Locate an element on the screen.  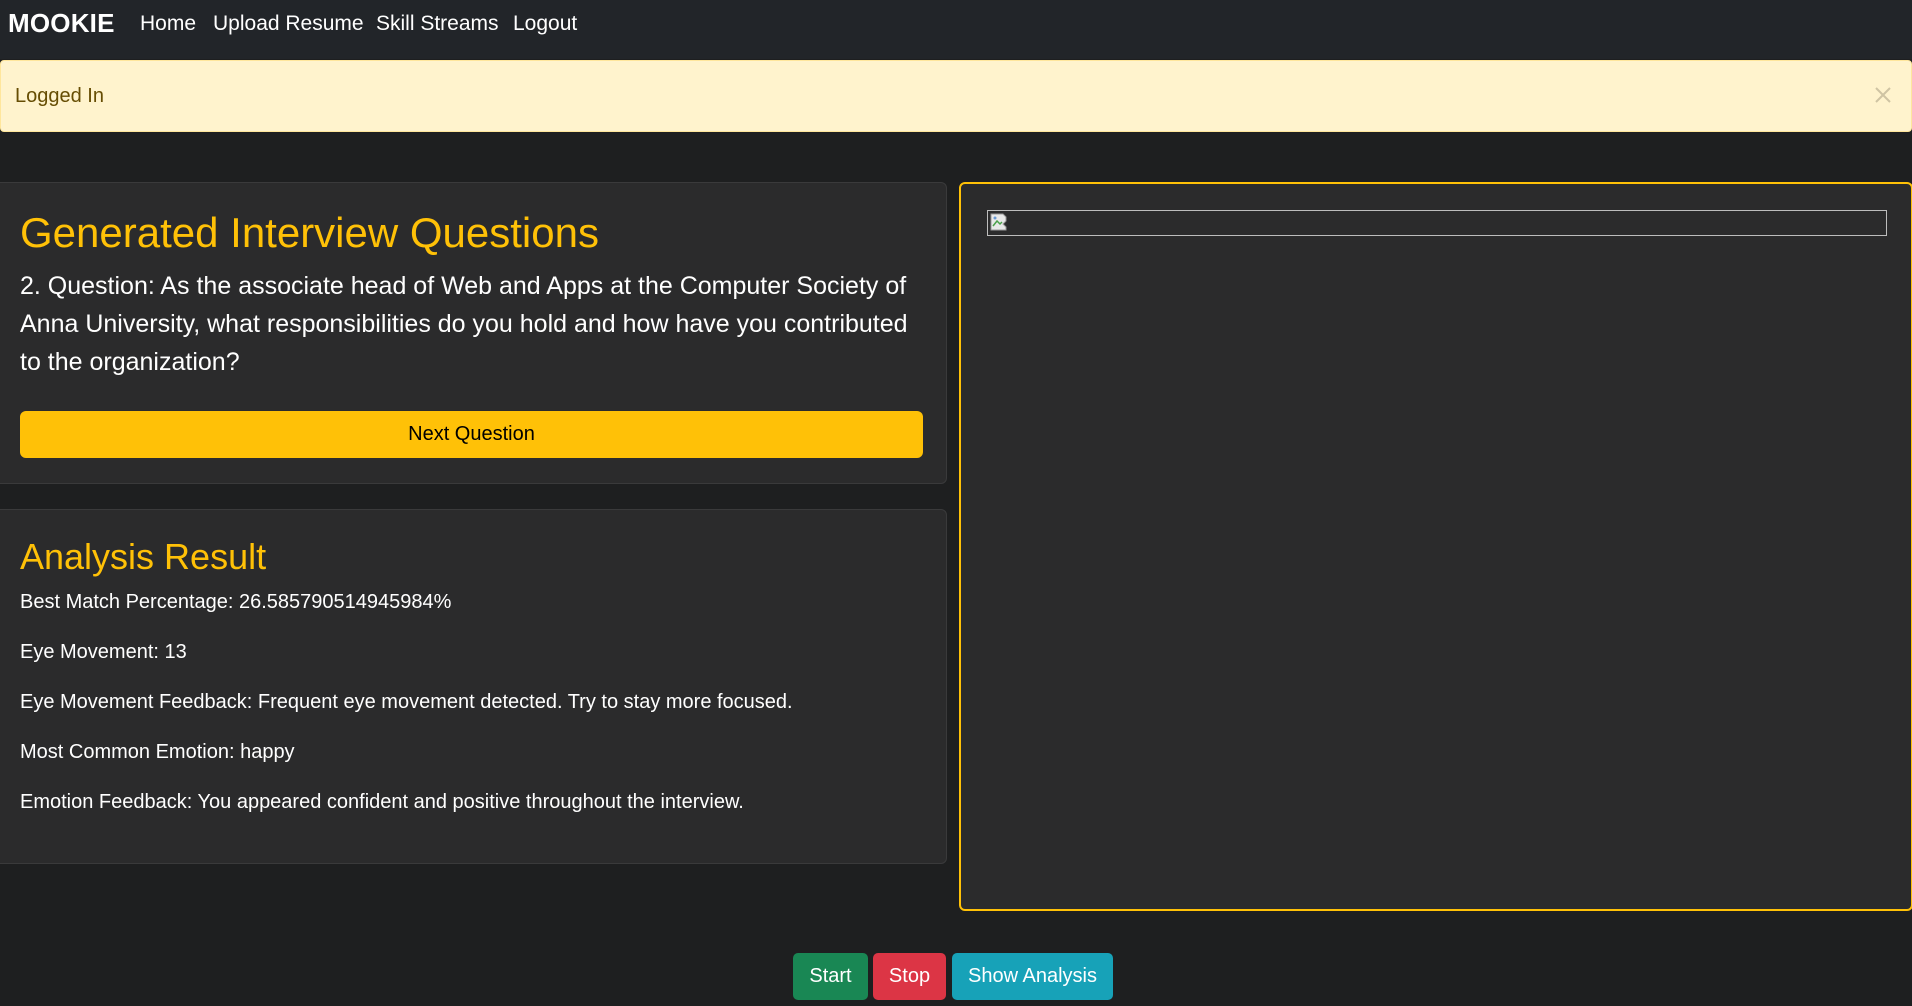
alert-message: Logged In is located at coordinates (59, 96).